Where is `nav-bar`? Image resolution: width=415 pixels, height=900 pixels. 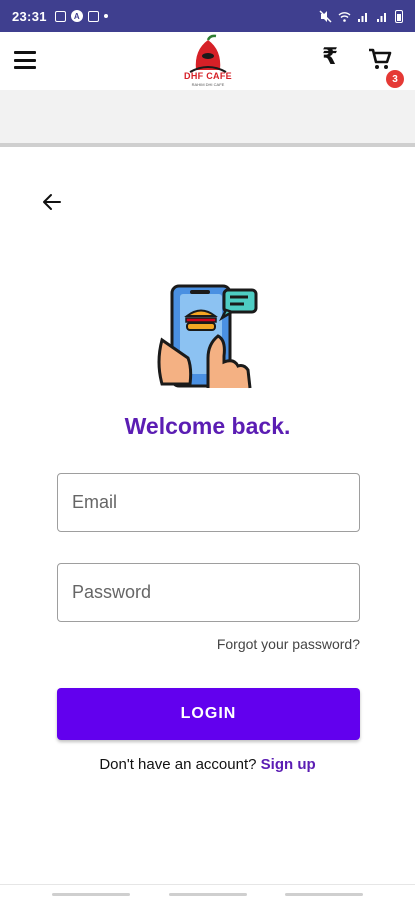 nav-bar is located at coordinates (207, 892).